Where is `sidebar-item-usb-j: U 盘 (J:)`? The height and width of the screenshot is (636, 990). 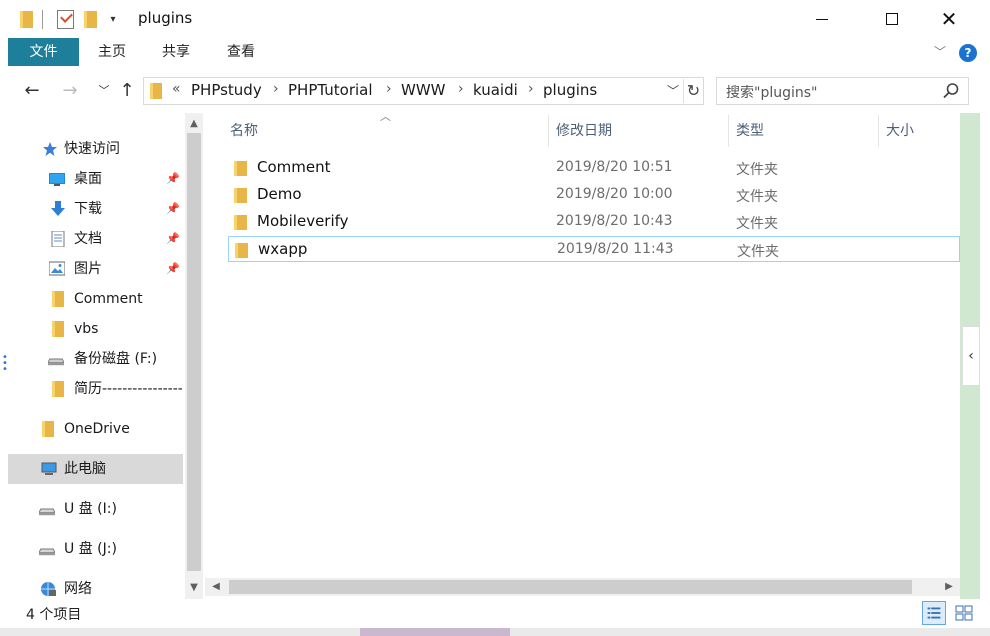 sidebar-item-usb-j: U 盘 (J:) is located at coordinates (92, 549).